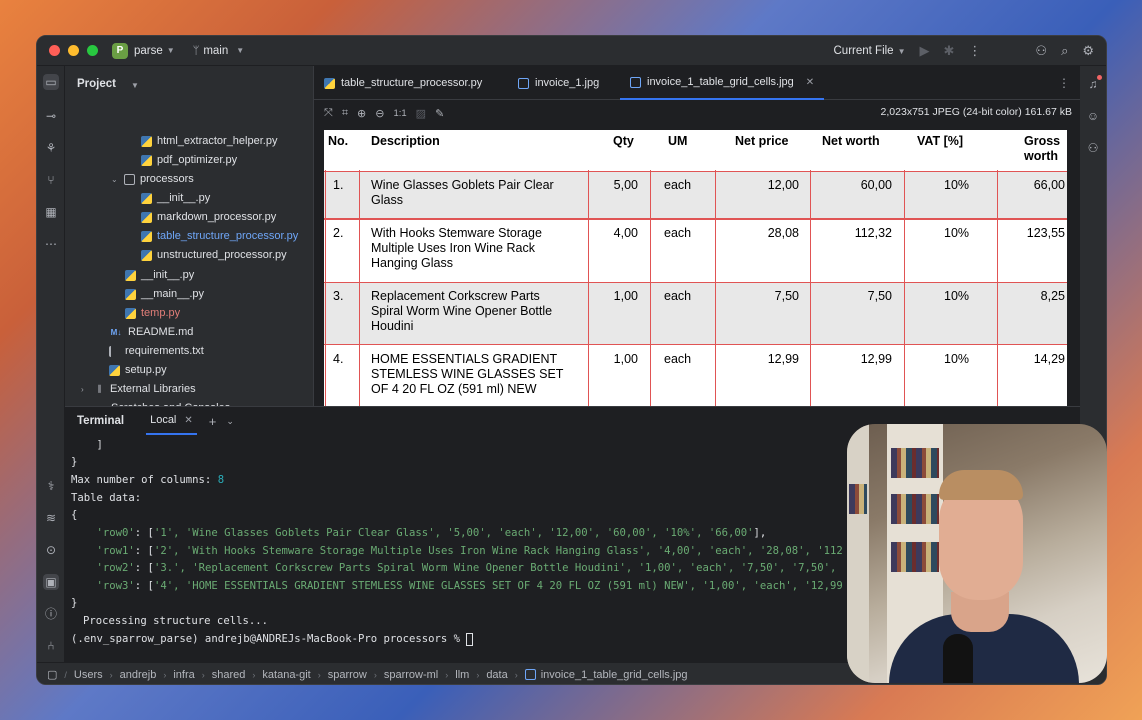  I want to click on project-folder-icon: ▭, so click(51, 82).